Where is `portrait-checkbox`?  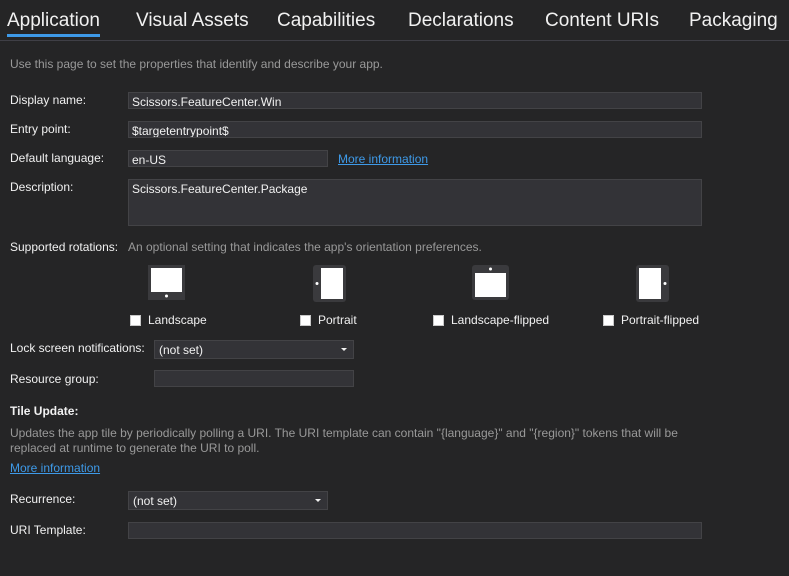 portrait-checkbox is located at coordinates (305, 320).